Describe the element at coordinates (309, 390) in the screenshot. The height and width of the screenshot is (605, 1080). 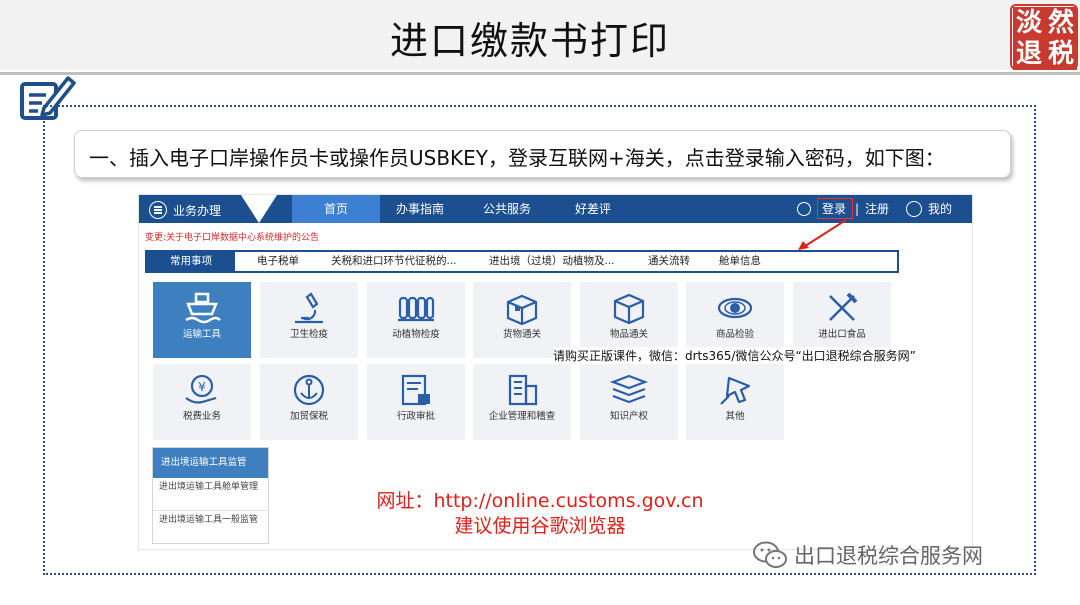
I see `anchor-icon` at that location.